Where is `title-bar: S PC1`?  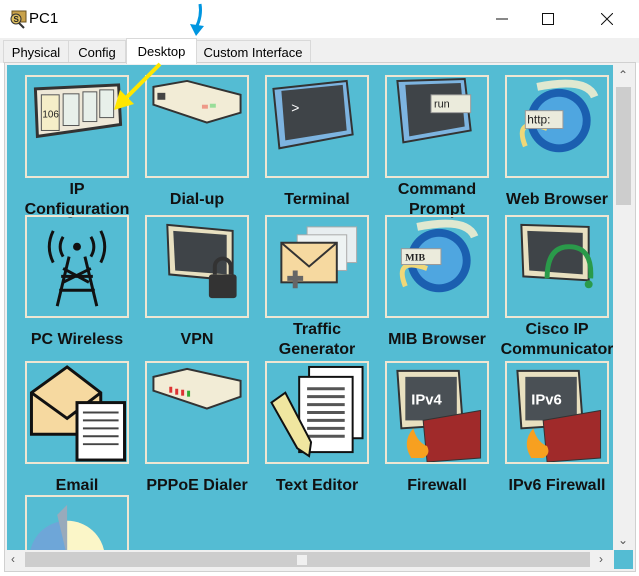
title-bar: S PC1 is located at coordinates (319, 19).